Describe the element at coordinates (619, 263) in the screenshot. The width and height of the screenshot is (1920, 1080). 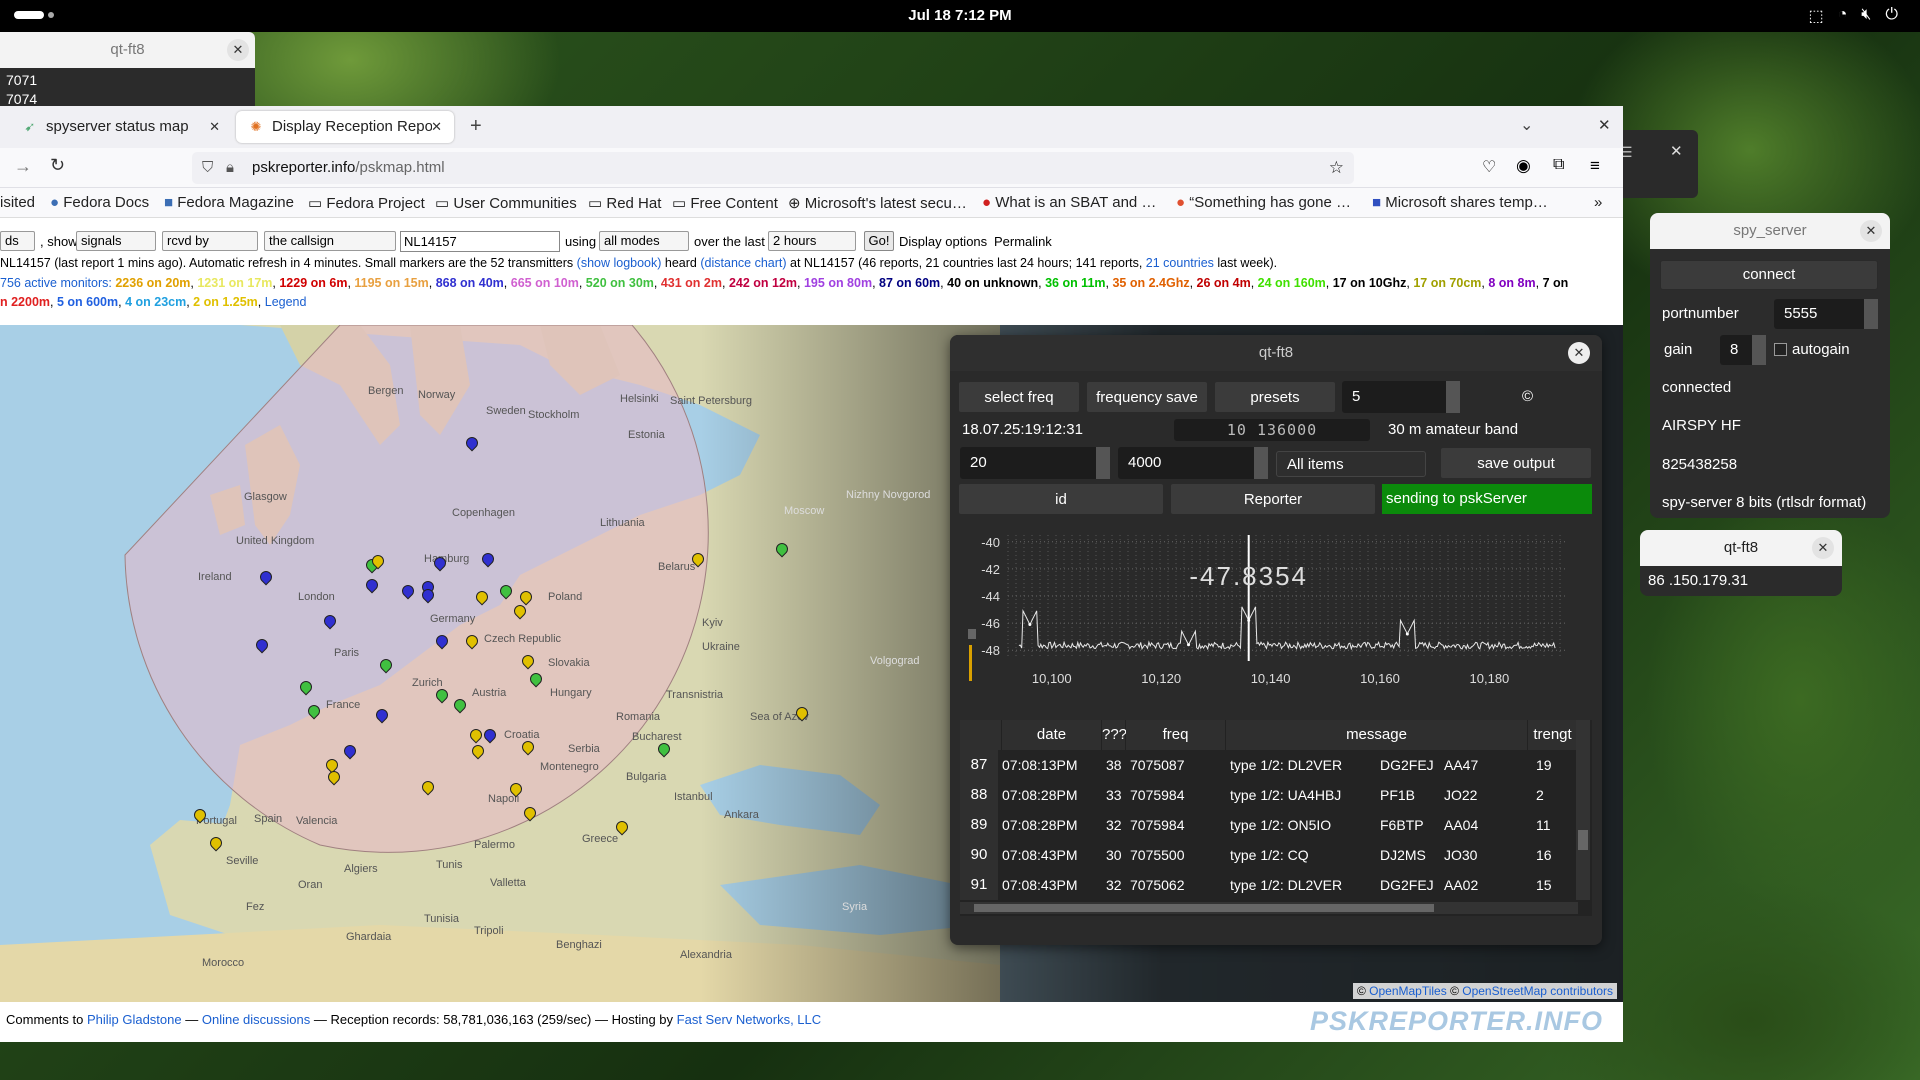
I see `show-logbook-link: (show logbook)` at that location.